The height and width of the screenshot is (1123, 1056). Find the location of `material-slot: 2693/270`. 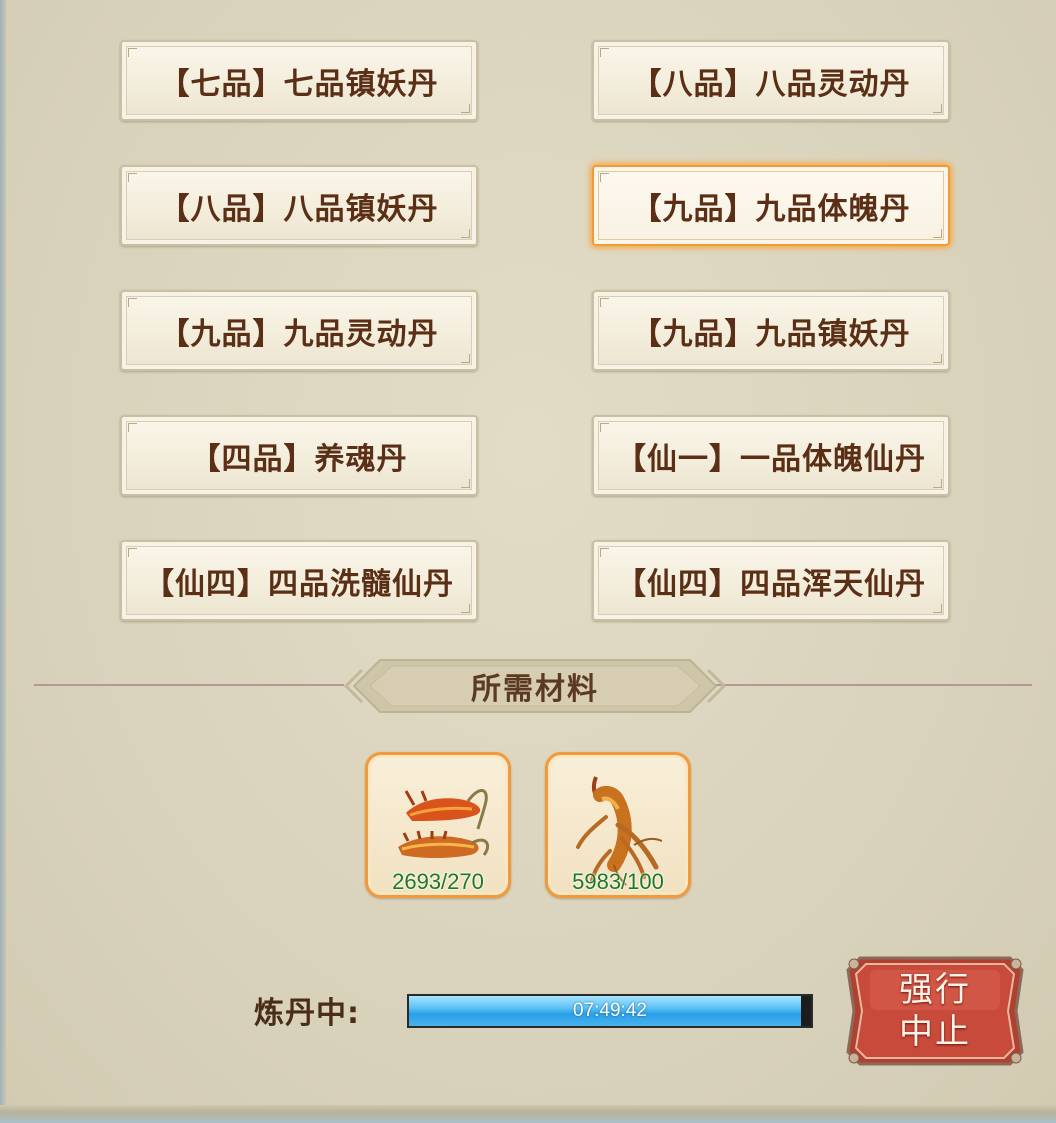

material-slot: 2693/270 is located at coordinates (438, 825).